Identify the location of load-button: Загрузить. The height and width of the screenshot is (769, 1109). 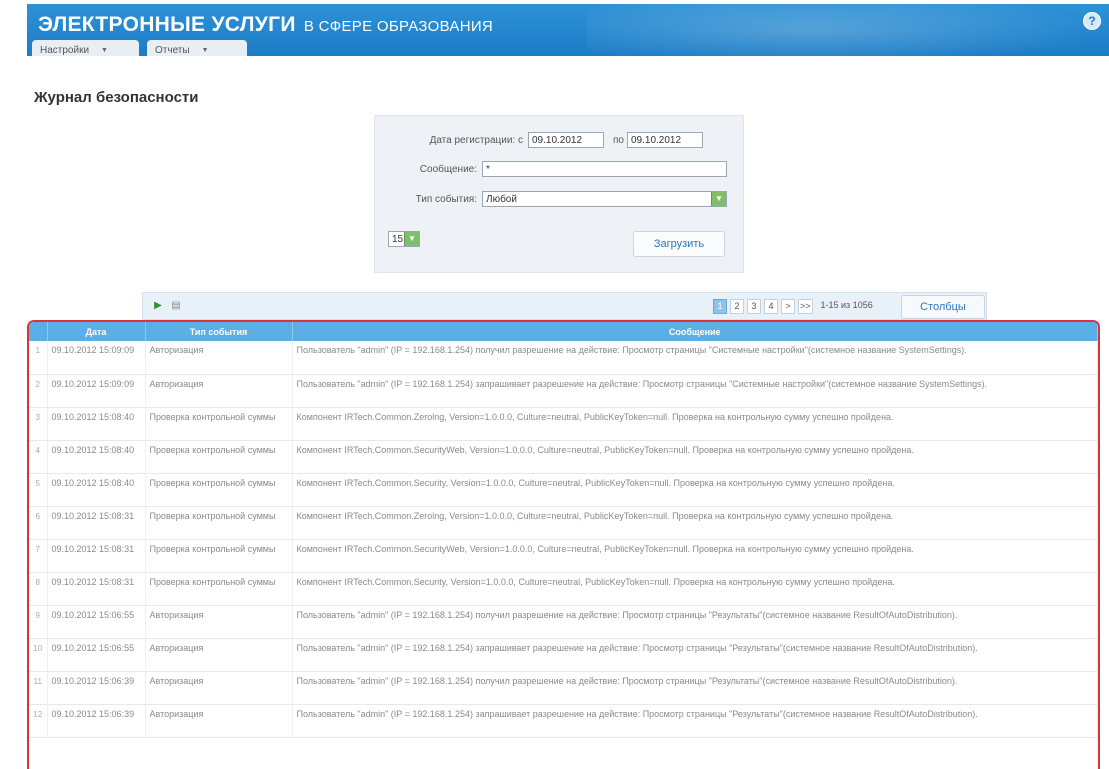
(679, 244).